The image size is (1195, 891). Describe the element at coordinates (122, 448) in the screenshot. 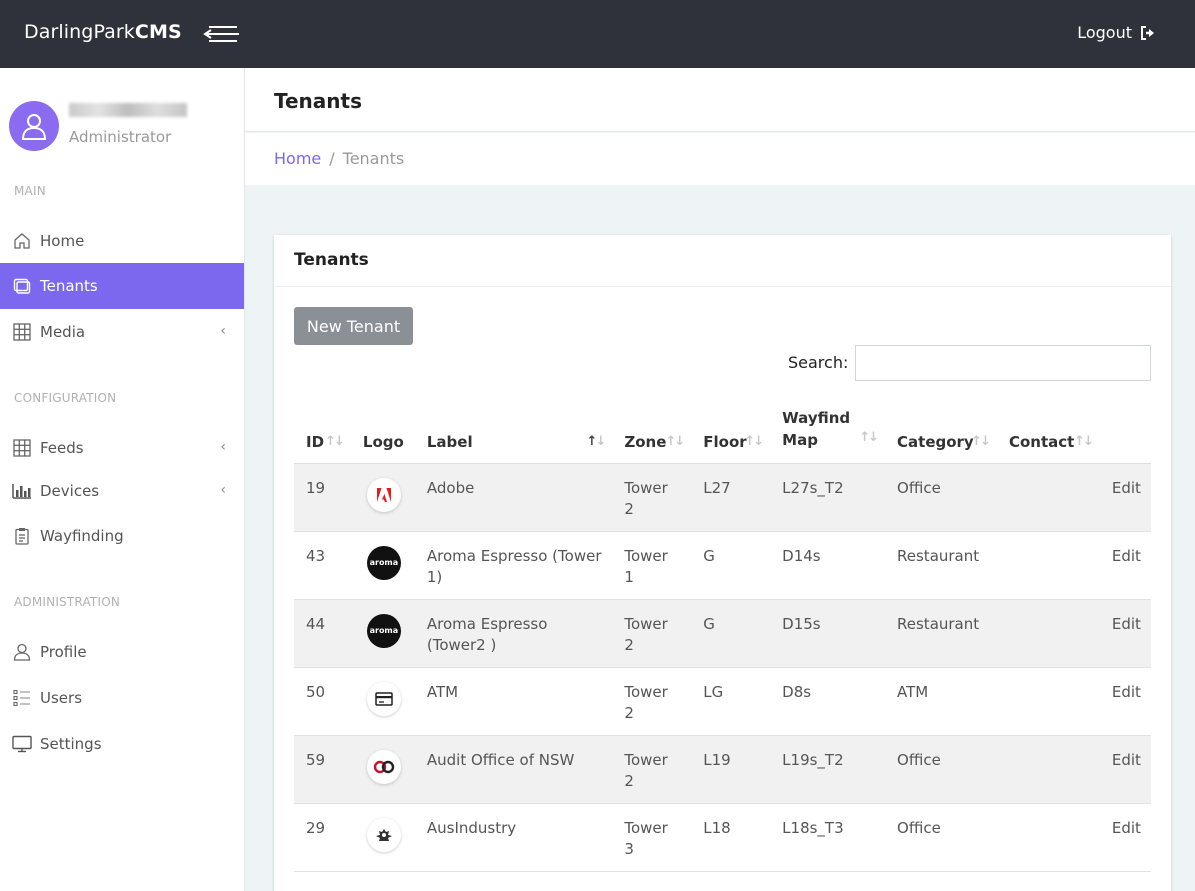

I see `sidebar-item-feeds: Feeds ‹` at that location.